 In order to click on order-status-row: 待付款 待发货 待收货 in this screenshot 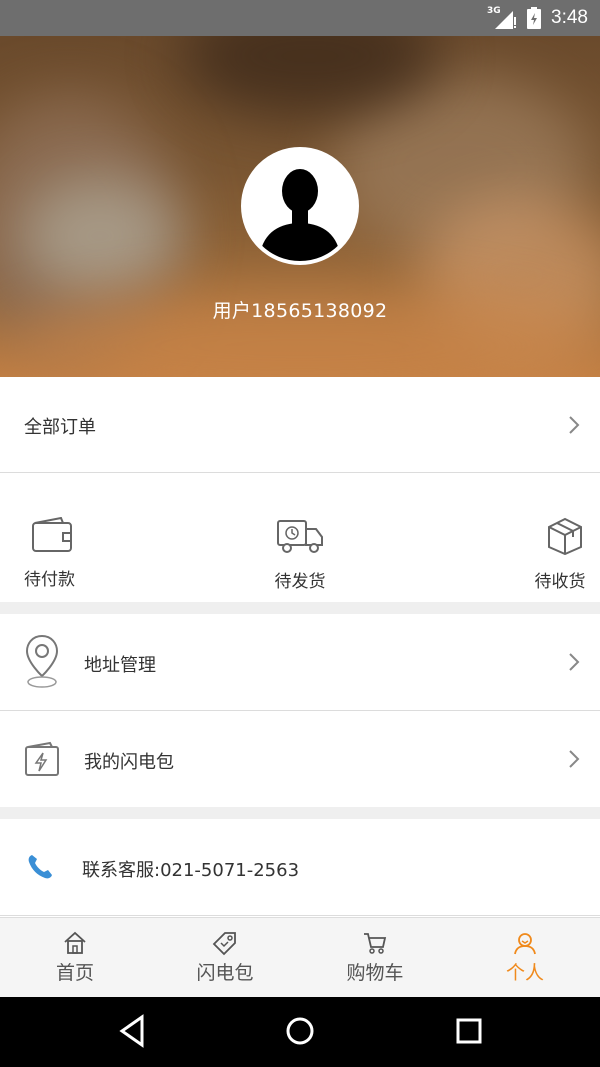, I will do `click(300, 537)`.